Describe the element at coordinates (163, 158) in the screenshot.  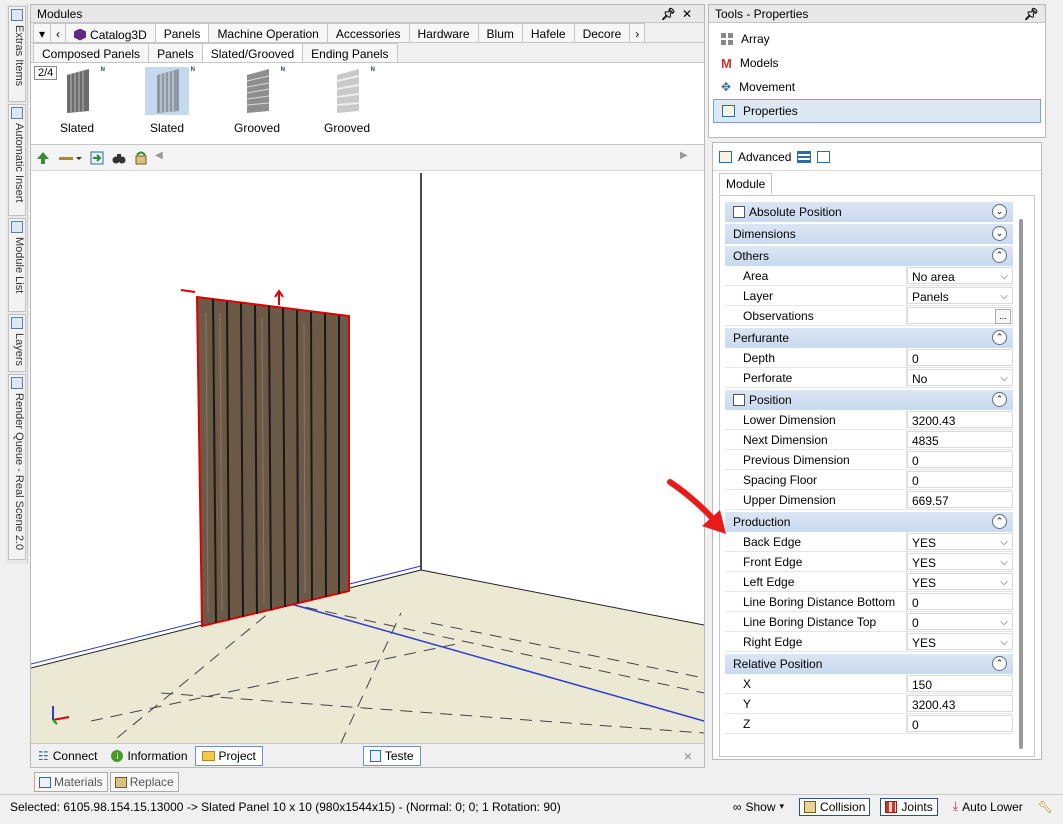
I see `scroll-left-icon: ◀` at that location.